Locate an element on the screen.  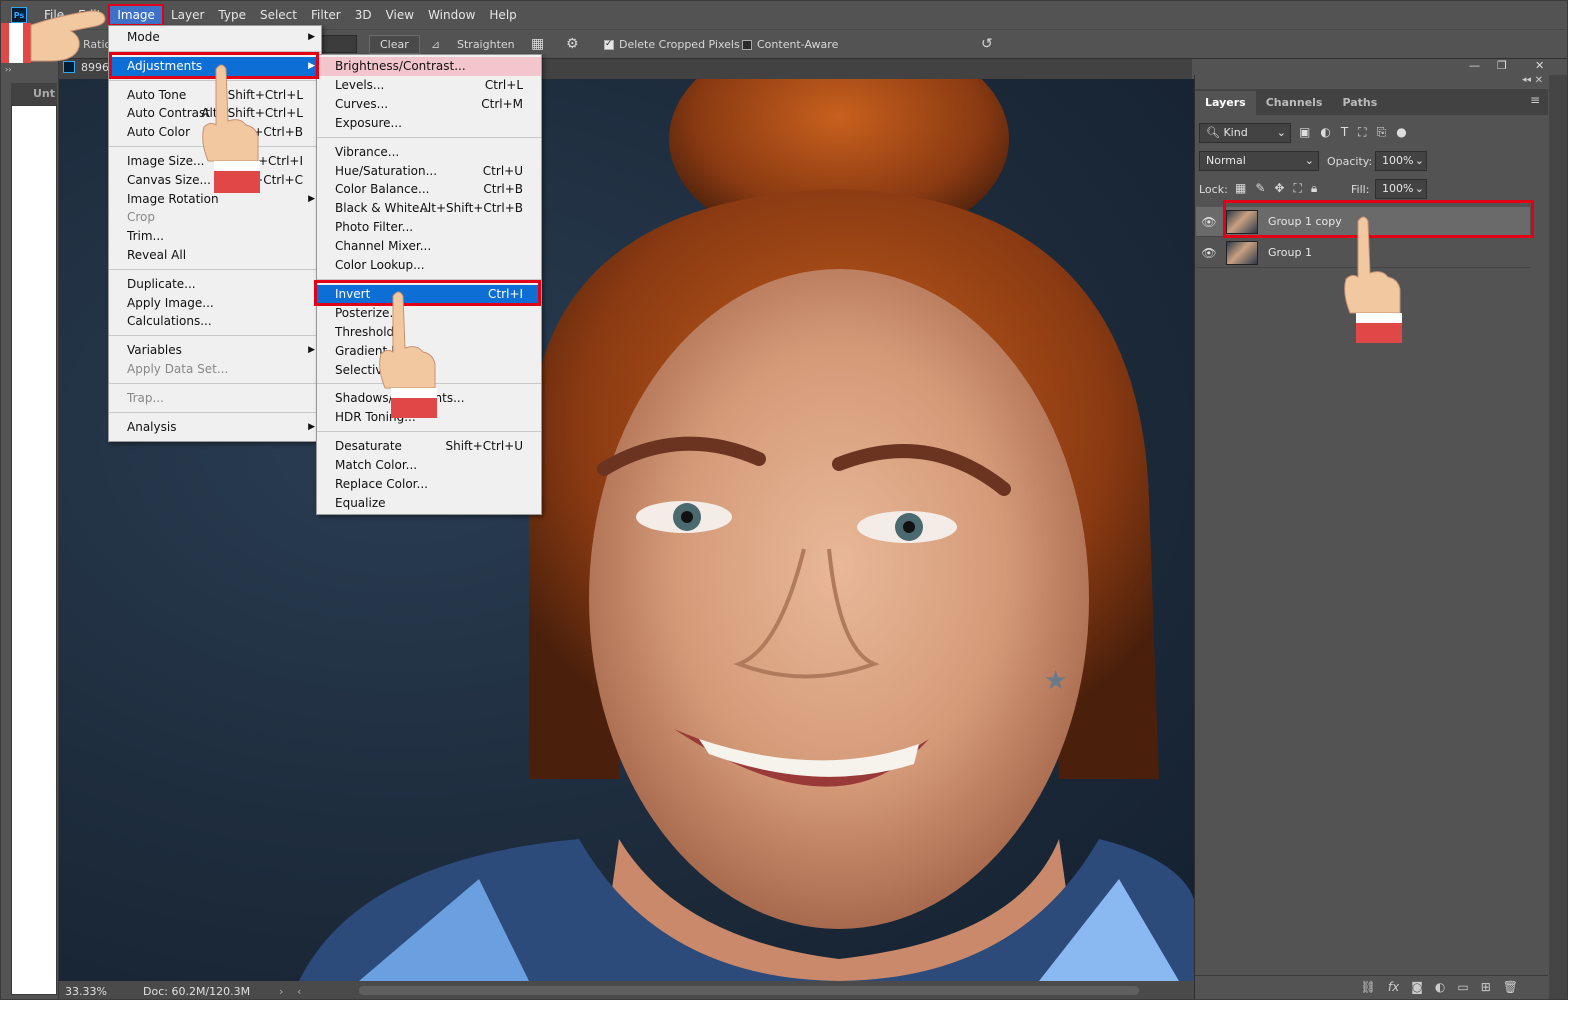
menu-type: Type is located at coordinates (232, 15).